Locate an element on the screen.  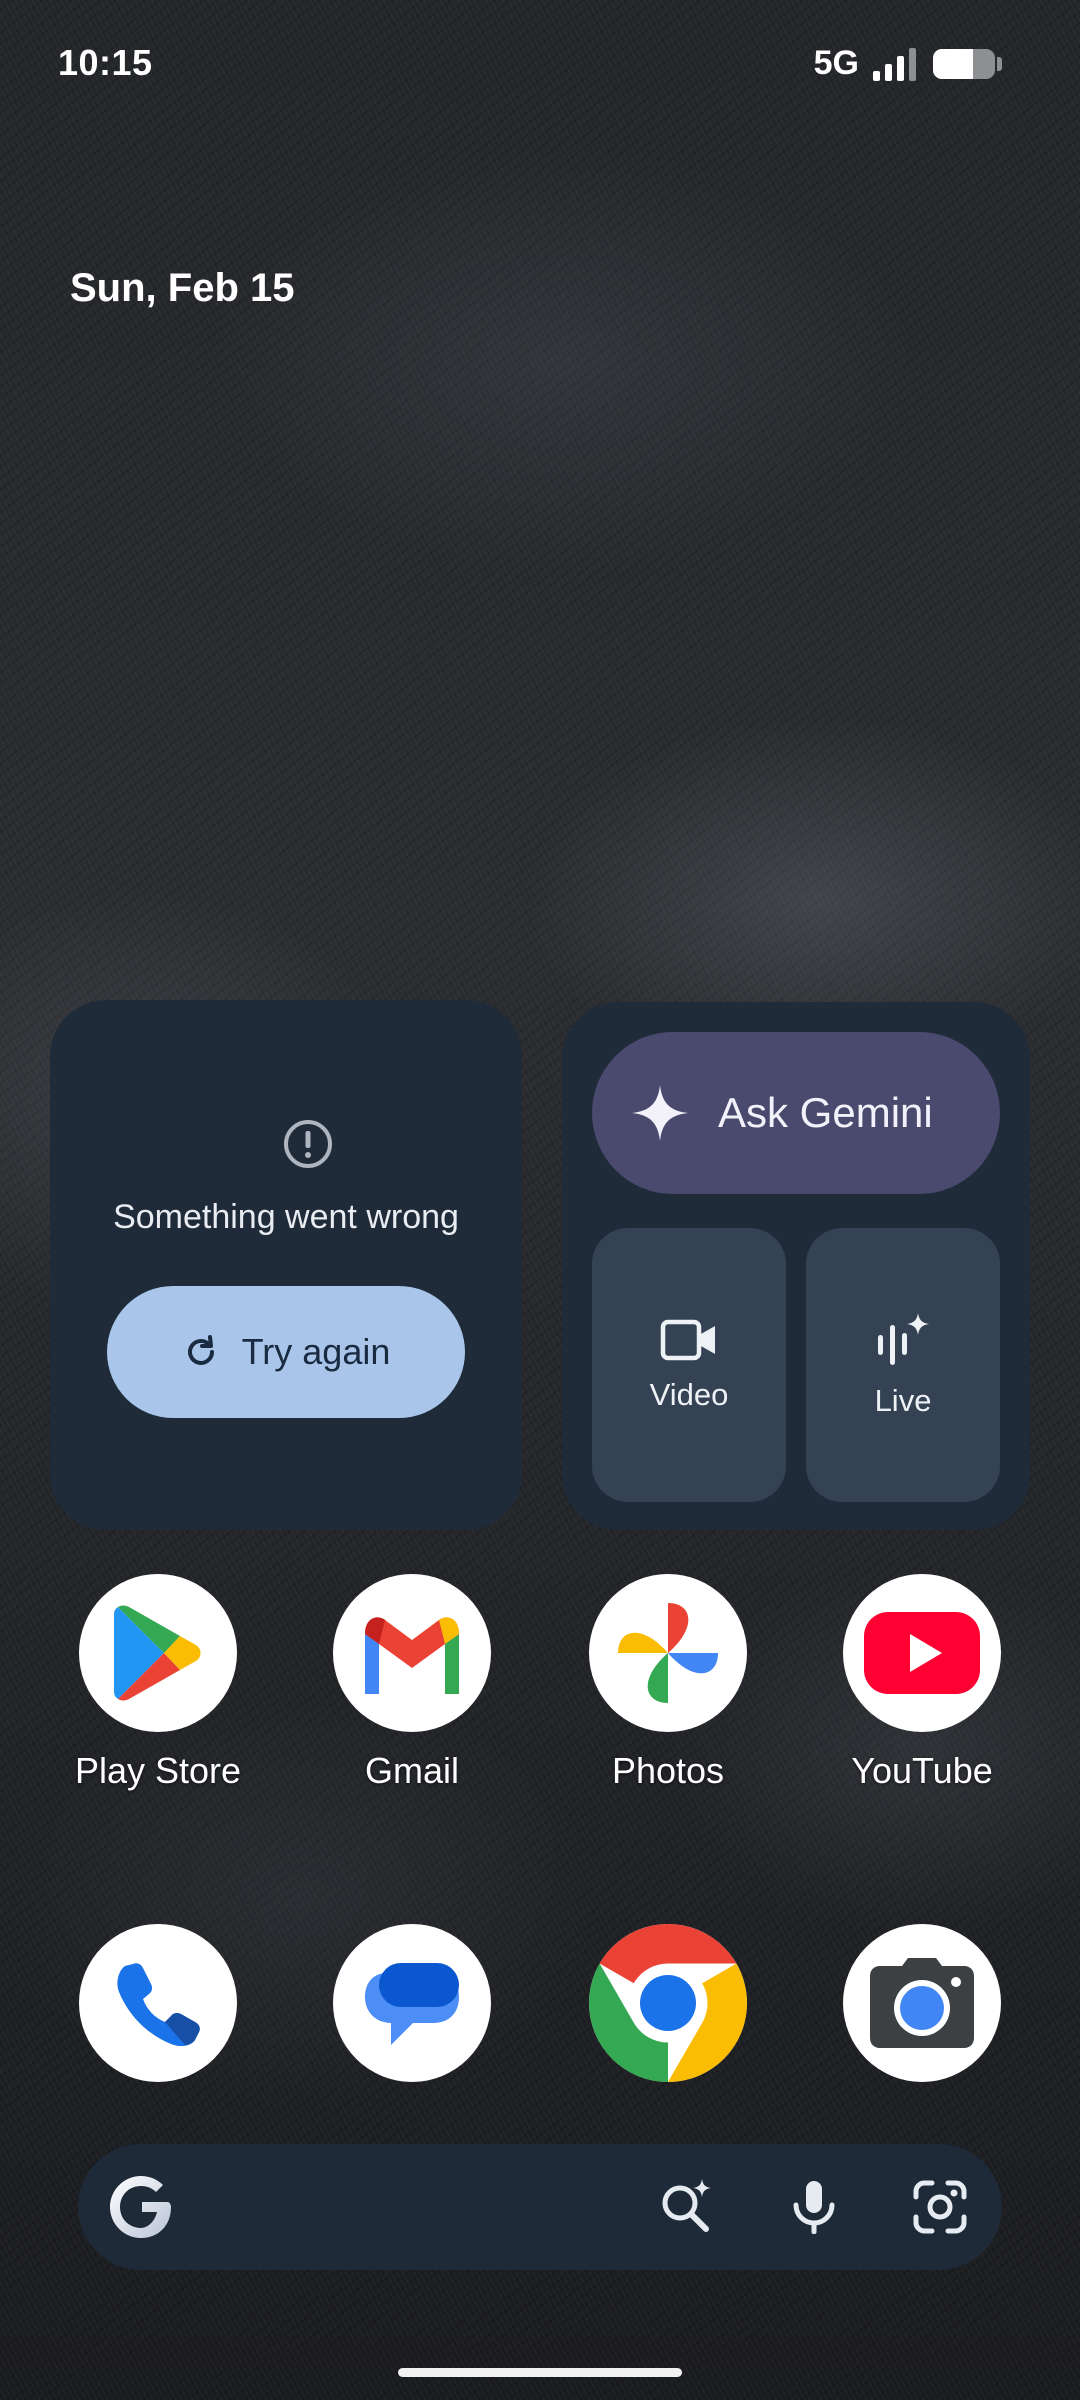
app-chrome is located at coordinates (668, 2003).